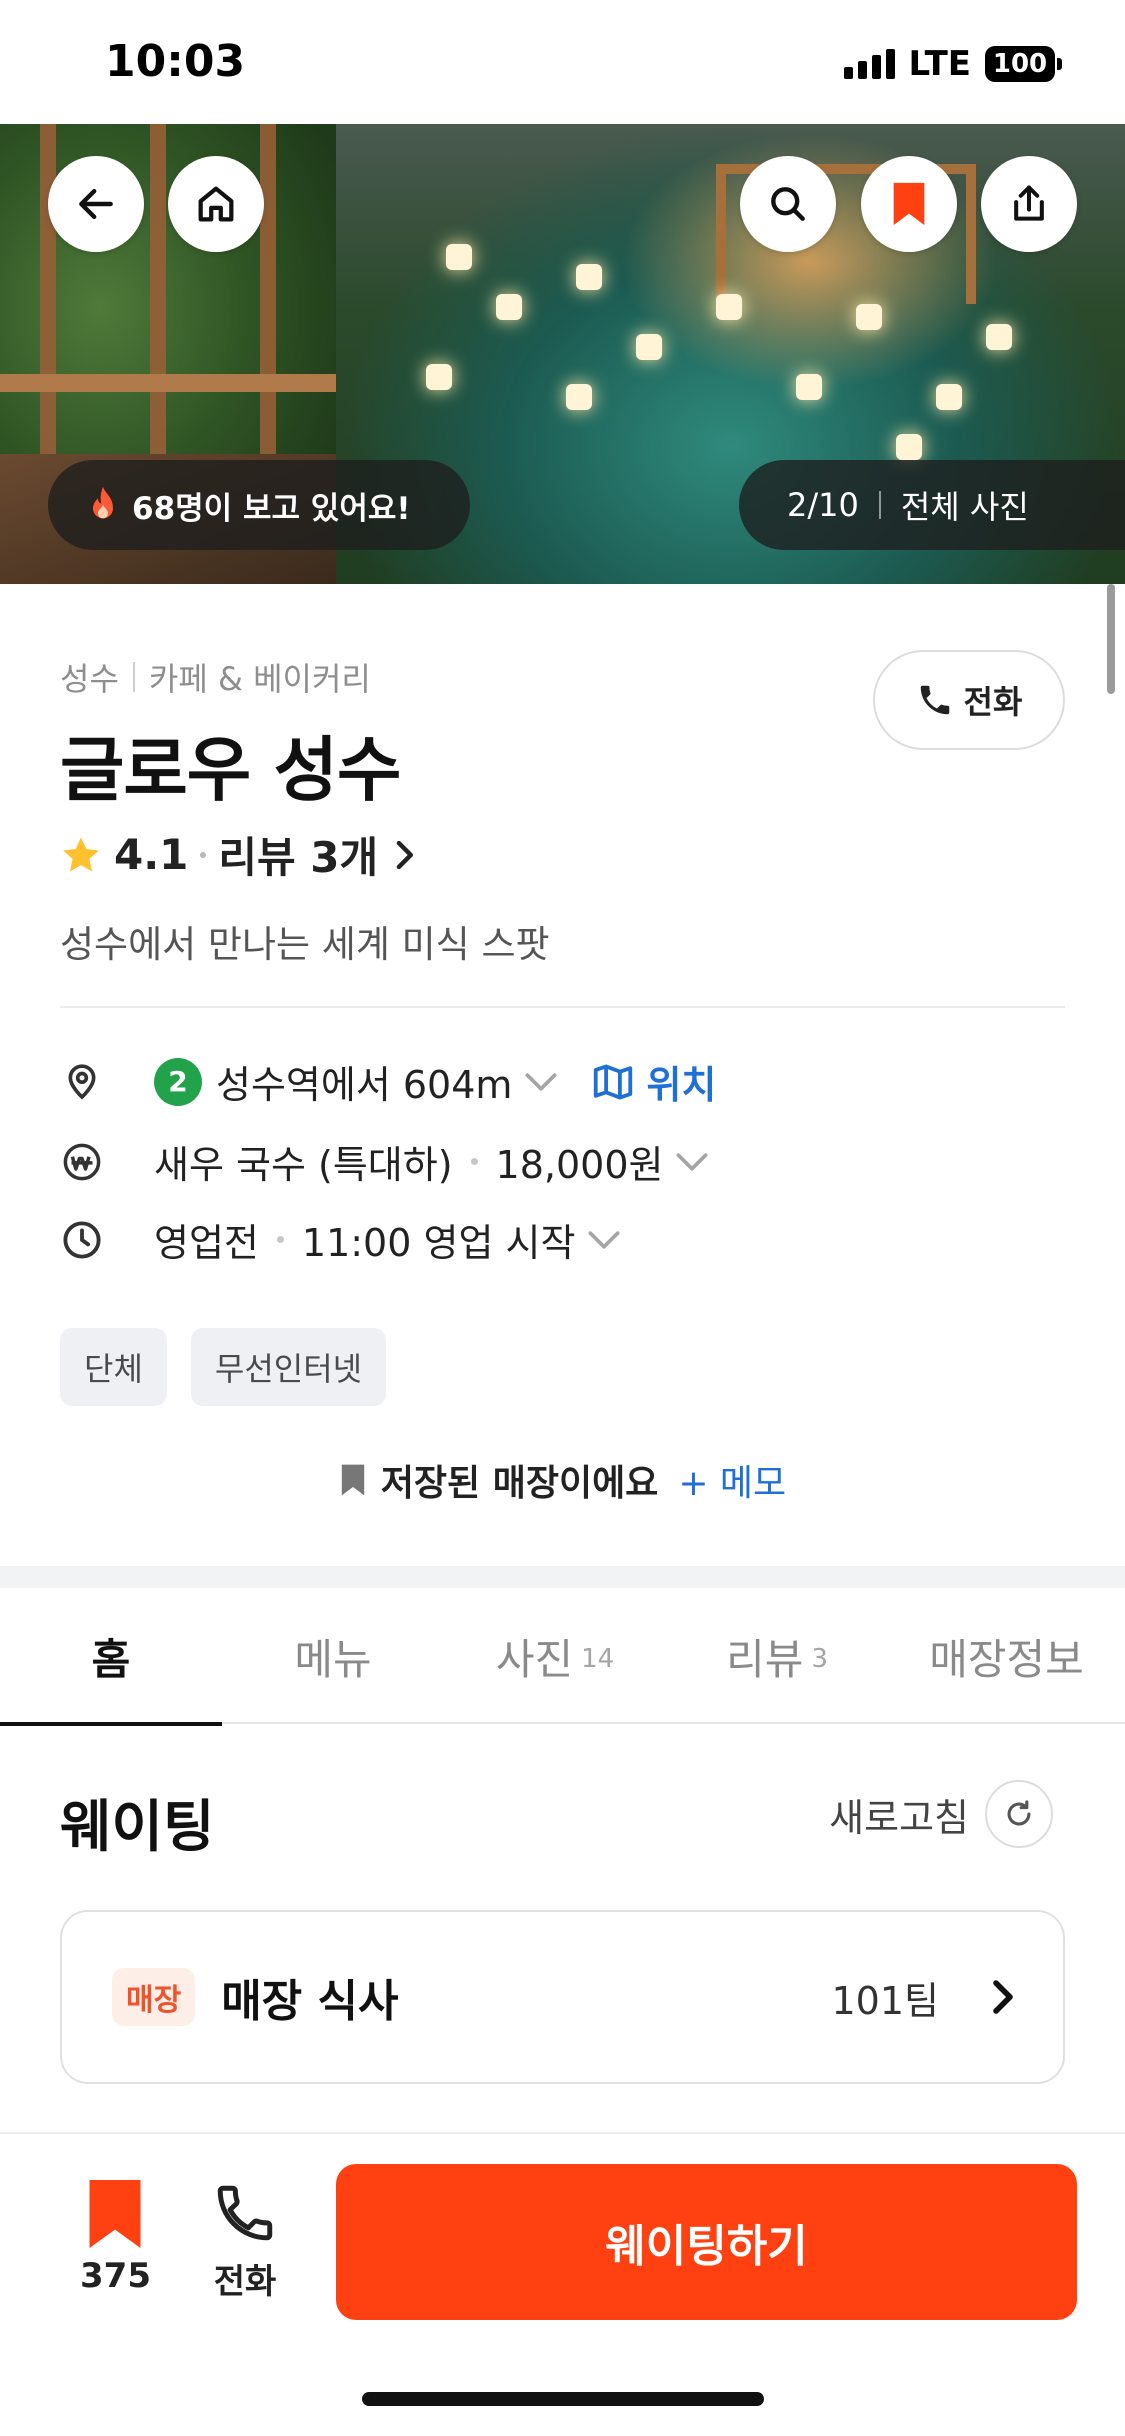  I want to click on saved-status: 저장된 매장이에요 + 메모, so click(562, 1480).